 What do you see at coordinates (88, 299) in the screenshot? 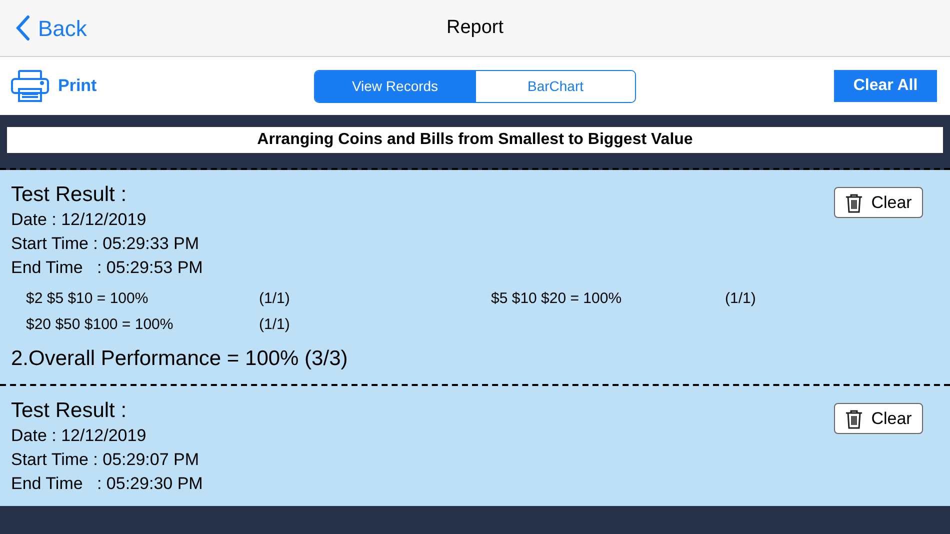
I see `item-result: $2 $5 $10 = 100%` at bounding box center [88, 299].